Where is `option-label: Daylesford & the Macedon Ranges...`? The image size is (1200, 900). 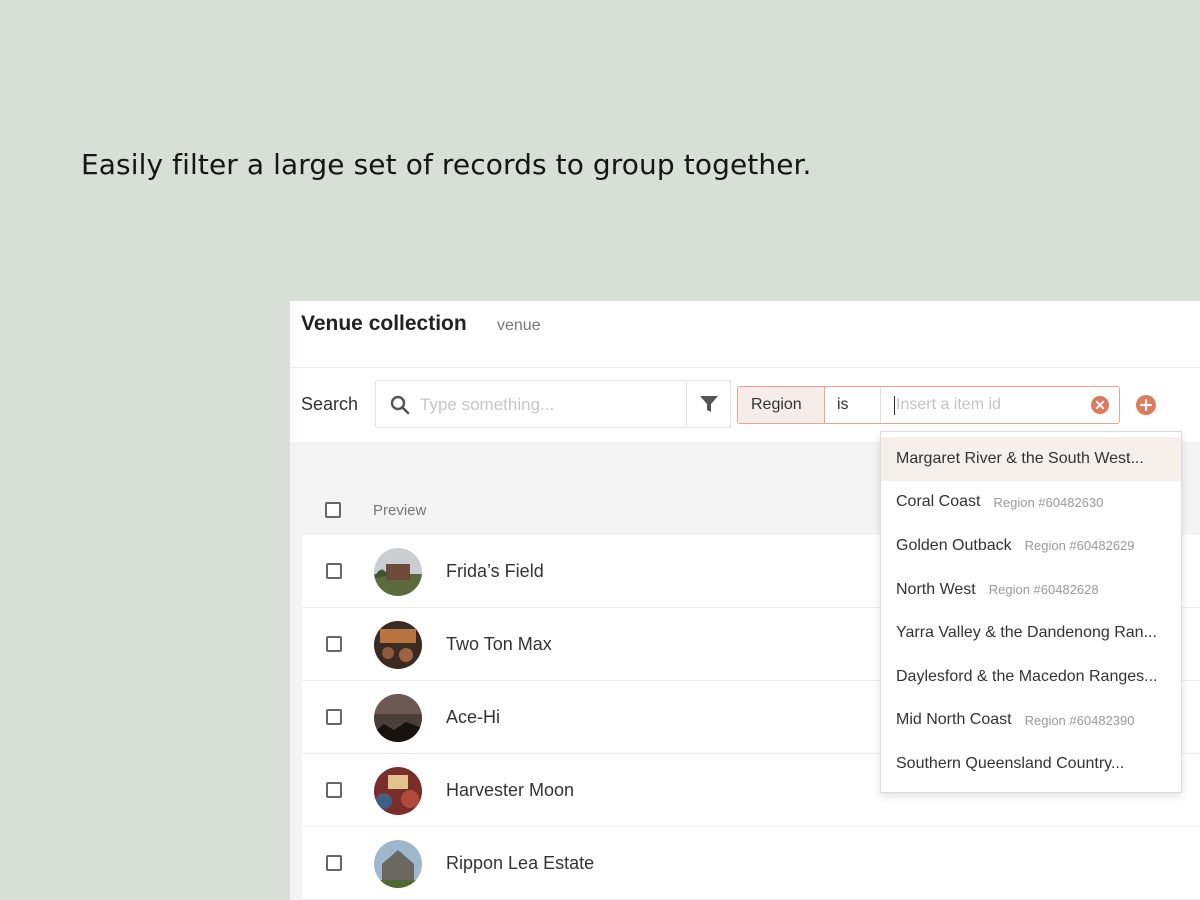 option-label: Daylesford & the Macedon Ranges... is located at coordinates (1027, 676).